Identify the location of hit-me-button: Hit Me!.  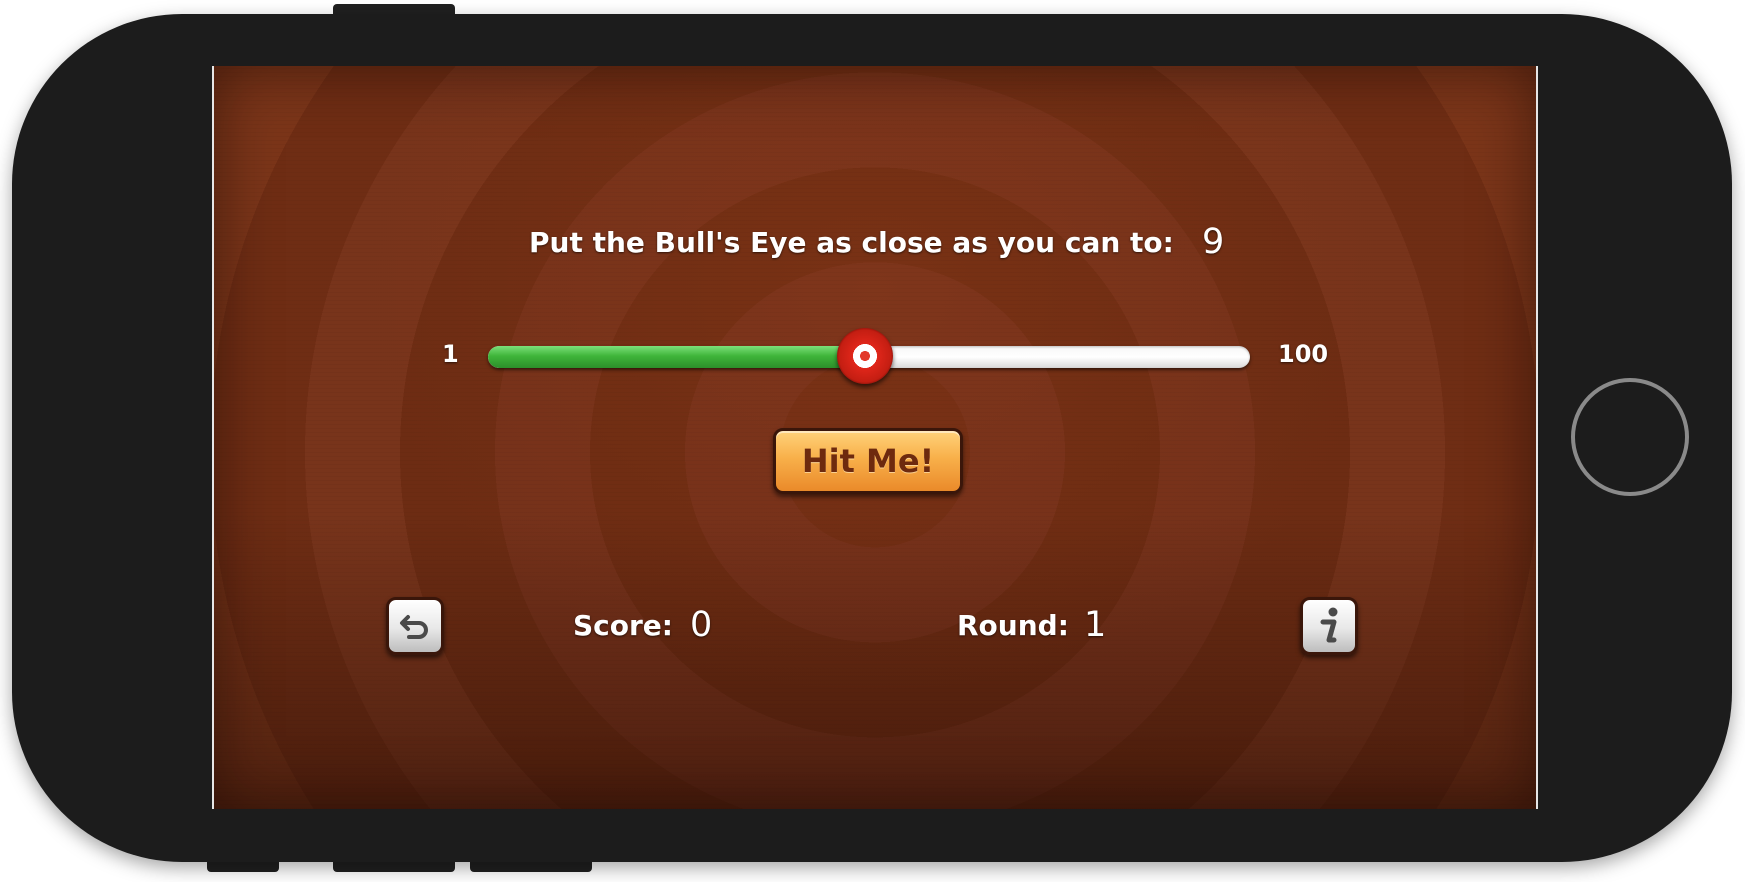
(868, 461).